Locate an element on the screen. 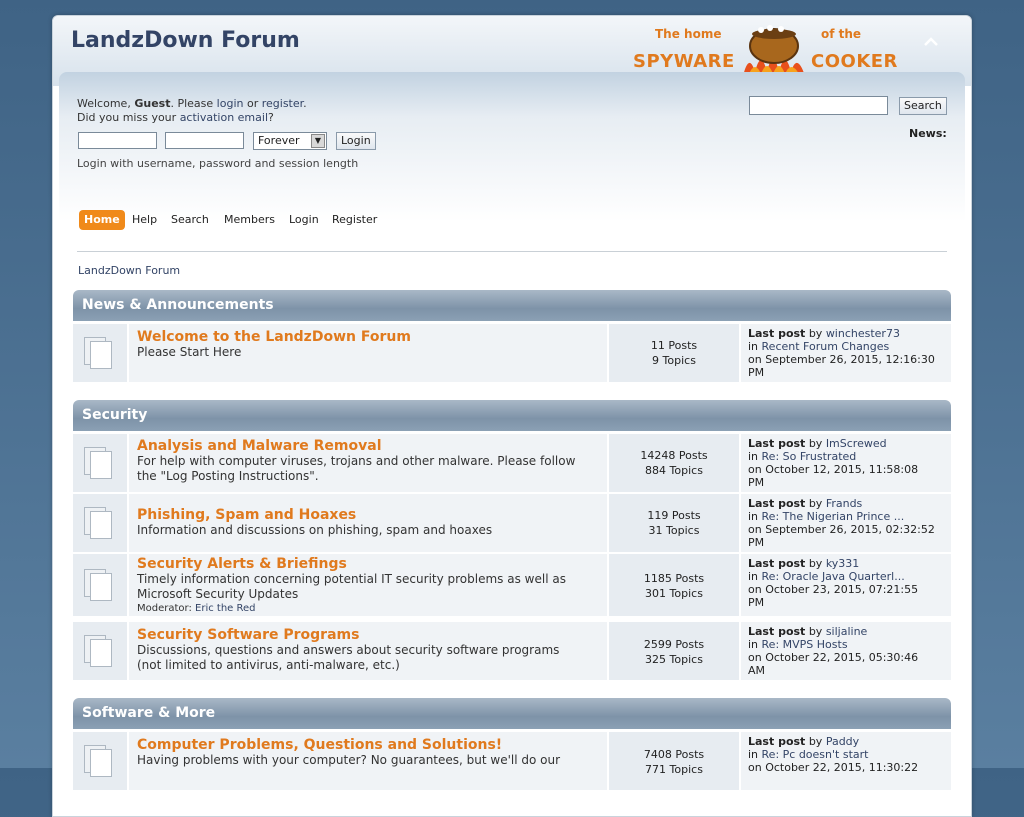 The image size is (1024, 817). last-post-date: on October 22, 2015, 05:30:46 is located at coordinates (833, 657).